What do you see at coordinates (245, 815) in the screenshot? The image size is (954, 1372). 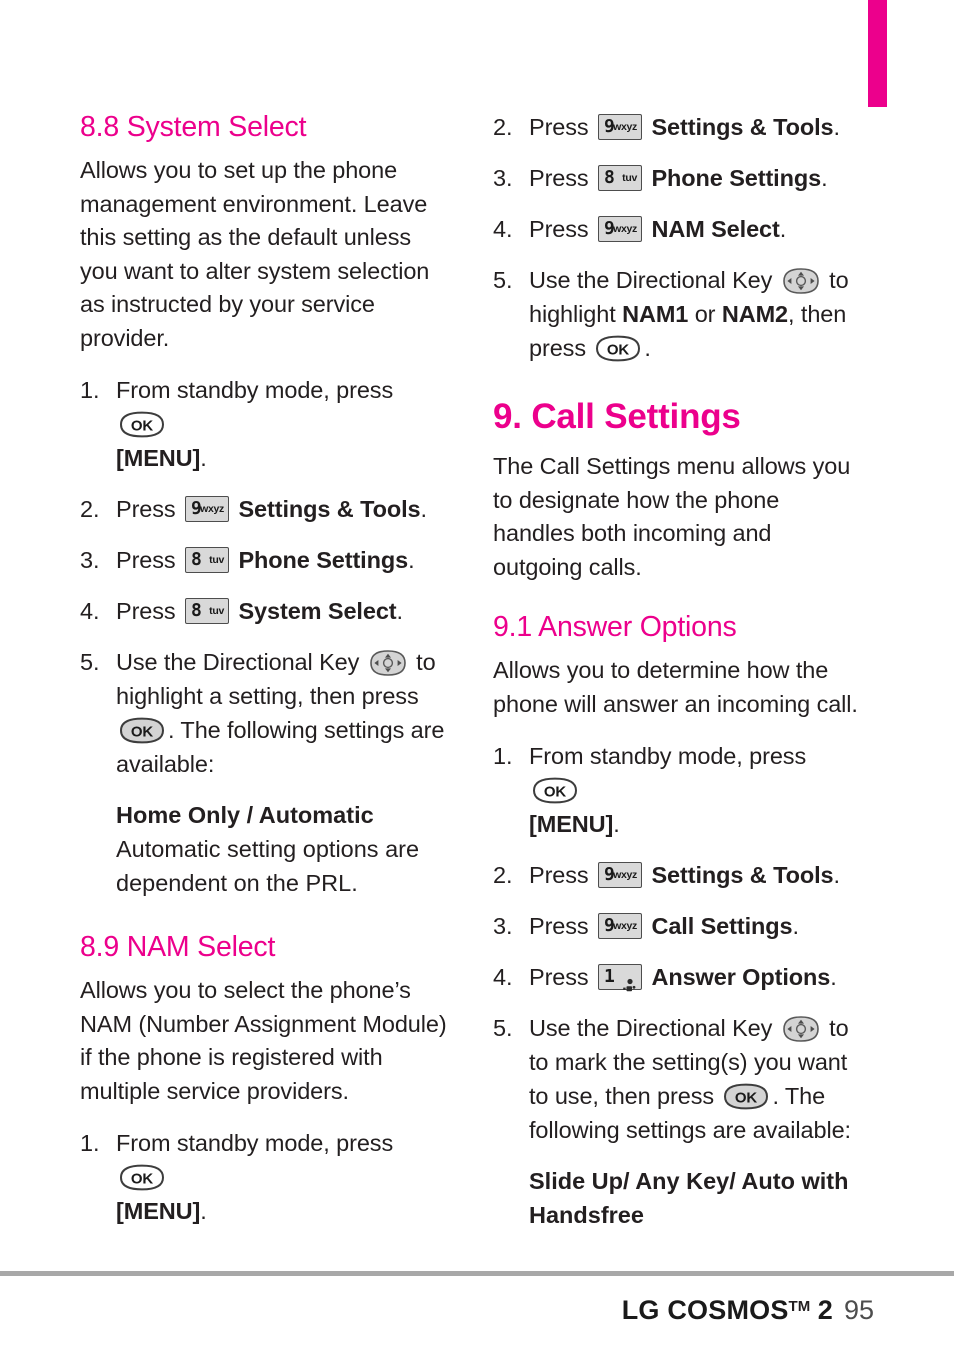 I see `option-title: Home Only / Automatic` at bounding box center [245, 815].